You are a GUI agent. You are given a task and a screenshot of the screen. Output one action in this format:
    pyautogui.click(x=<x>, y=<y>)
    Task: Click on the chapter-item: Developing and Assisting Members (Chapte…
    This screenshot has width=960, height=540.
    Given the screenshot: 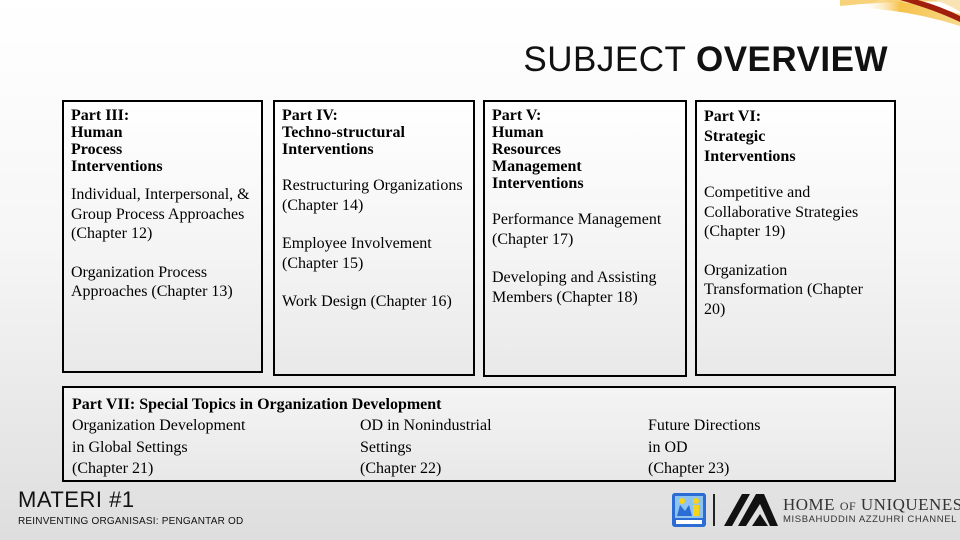 What is the action you would take?
    pyautogui.click(x=574, y=287)
    